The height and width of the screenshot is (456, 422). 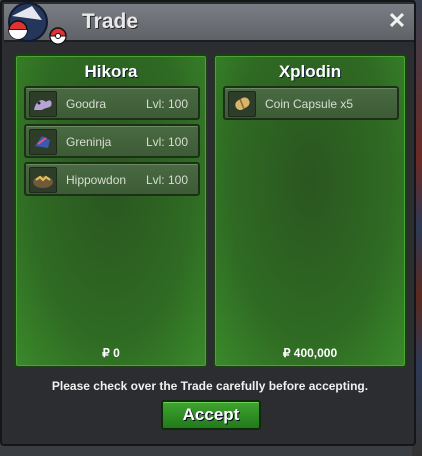 What do you see at coordinates (89, 142) in the screenshot?
I see `item-name: Greninja` at bounding box center [89, 142].